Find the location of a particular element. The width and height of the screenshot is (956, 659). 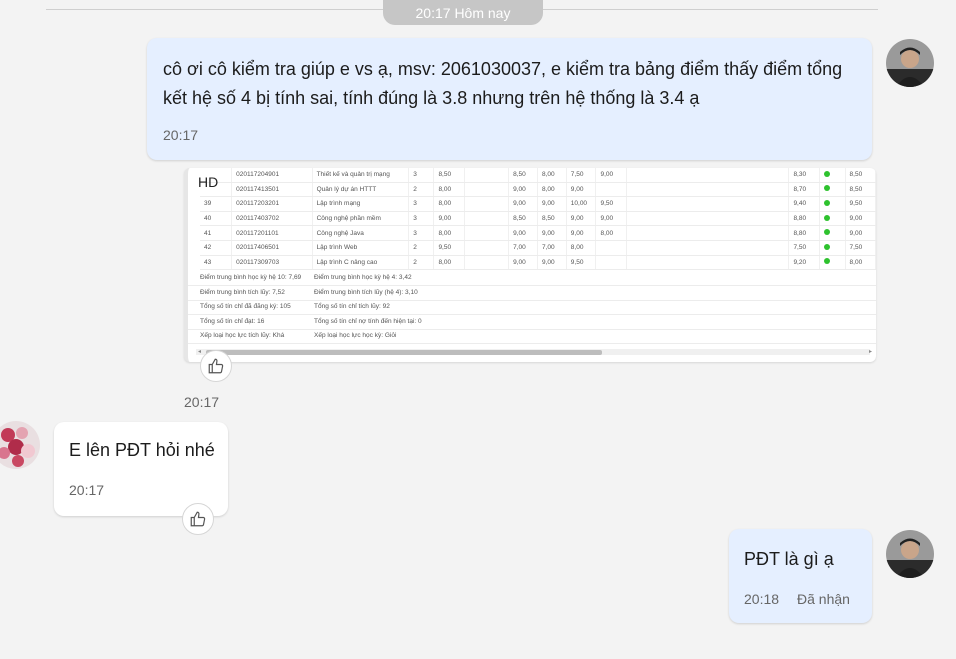

table-cell-s3: 8,00 is located at coordinates (552, 190).